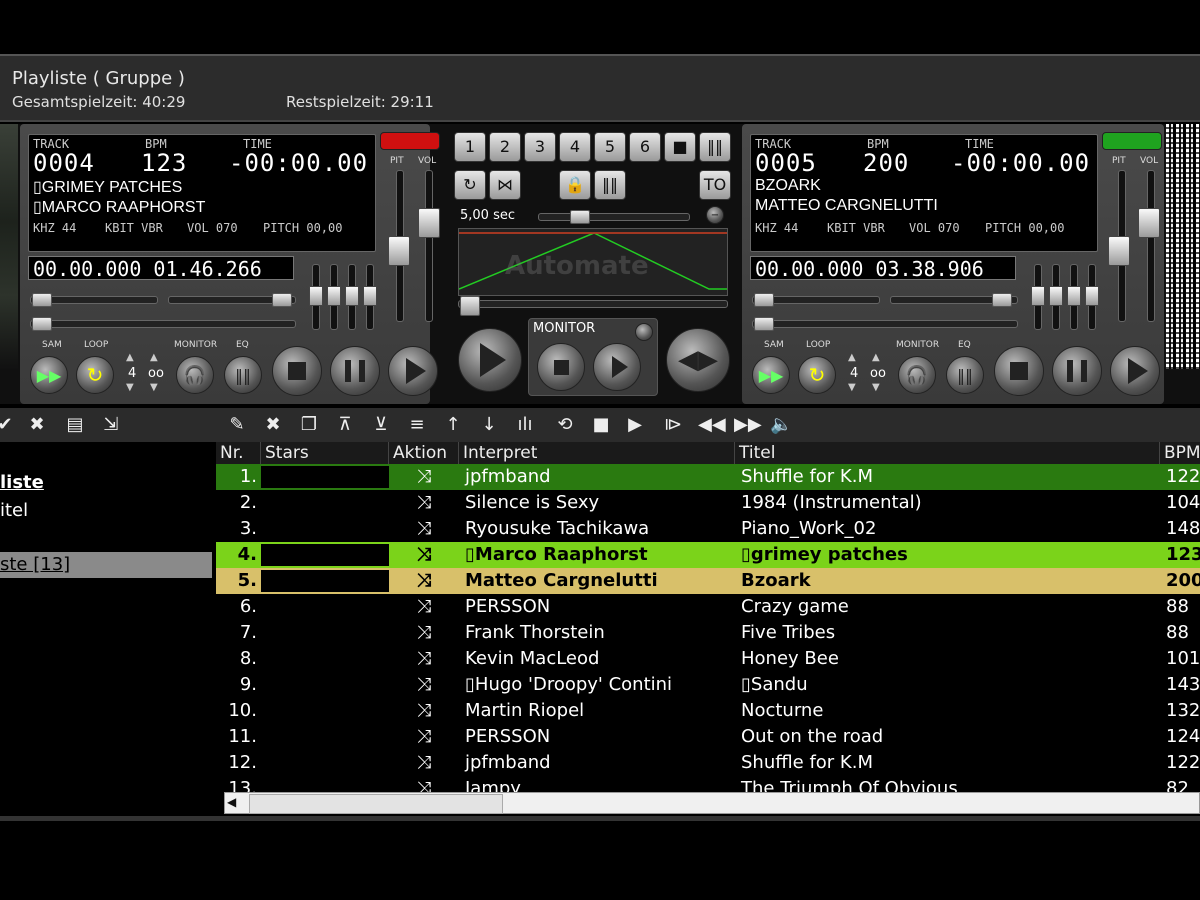  Describe the element at coordinates (505, 147) in the screenshot. I see `cart-button-2: 2` at that location.